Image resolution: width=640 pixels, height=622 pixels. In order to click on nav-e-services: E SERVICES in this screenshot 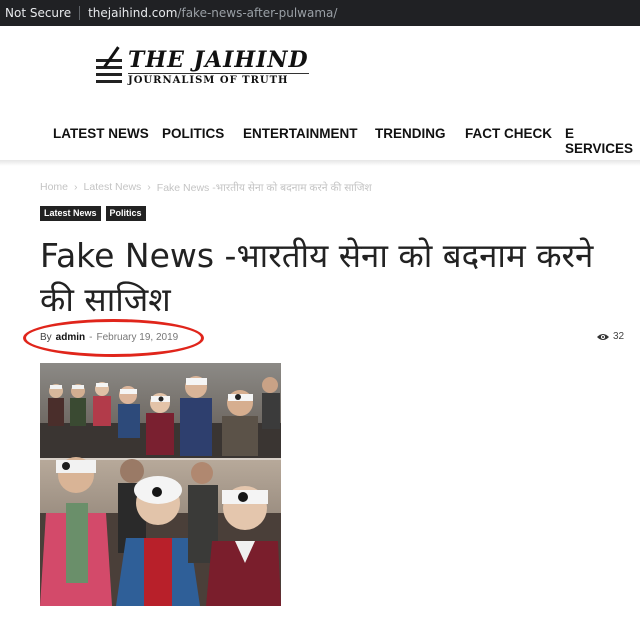, I will do `click(602, 141)`.